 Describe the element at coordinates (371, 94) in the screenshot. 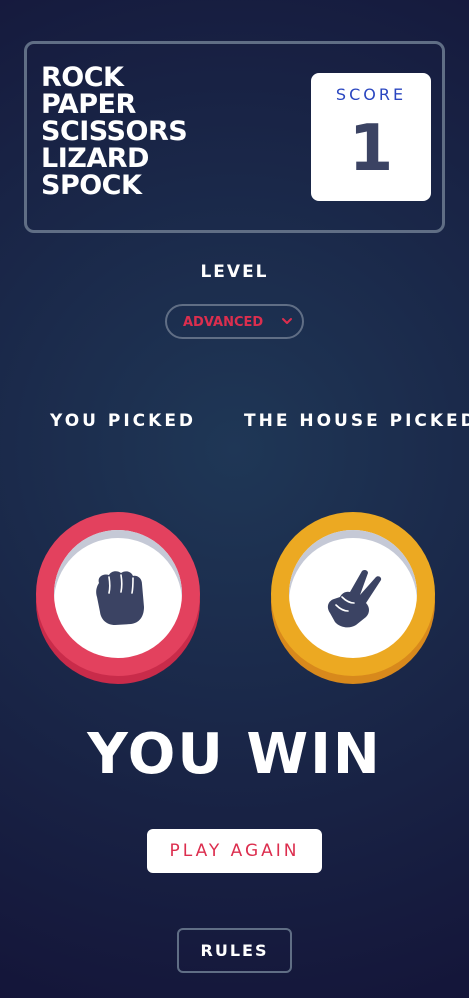

I see `score-label: SCORE` at that location.